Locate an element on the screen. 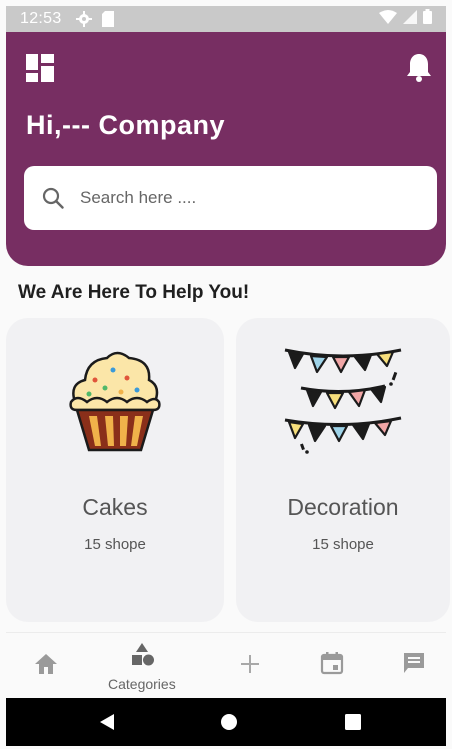 The image size is (452, 749). bunting-flags-icon is located at coordinates (343, 402).